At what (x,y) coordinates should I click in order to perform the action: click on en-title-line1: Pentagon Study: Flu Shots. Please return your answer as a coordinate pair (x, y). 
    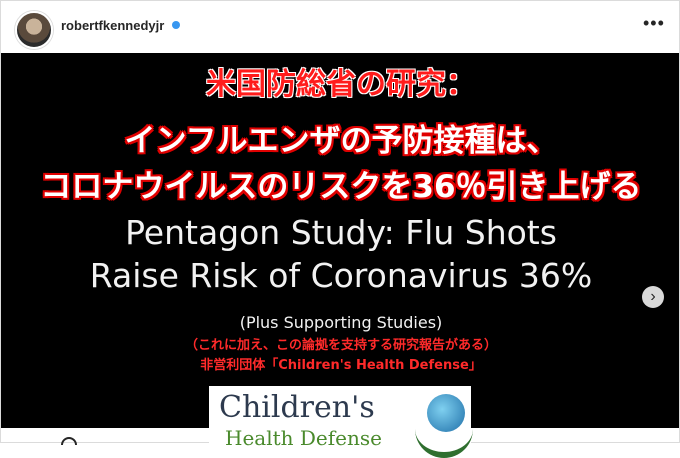
    Looking at the image, I should click on (341, 232).